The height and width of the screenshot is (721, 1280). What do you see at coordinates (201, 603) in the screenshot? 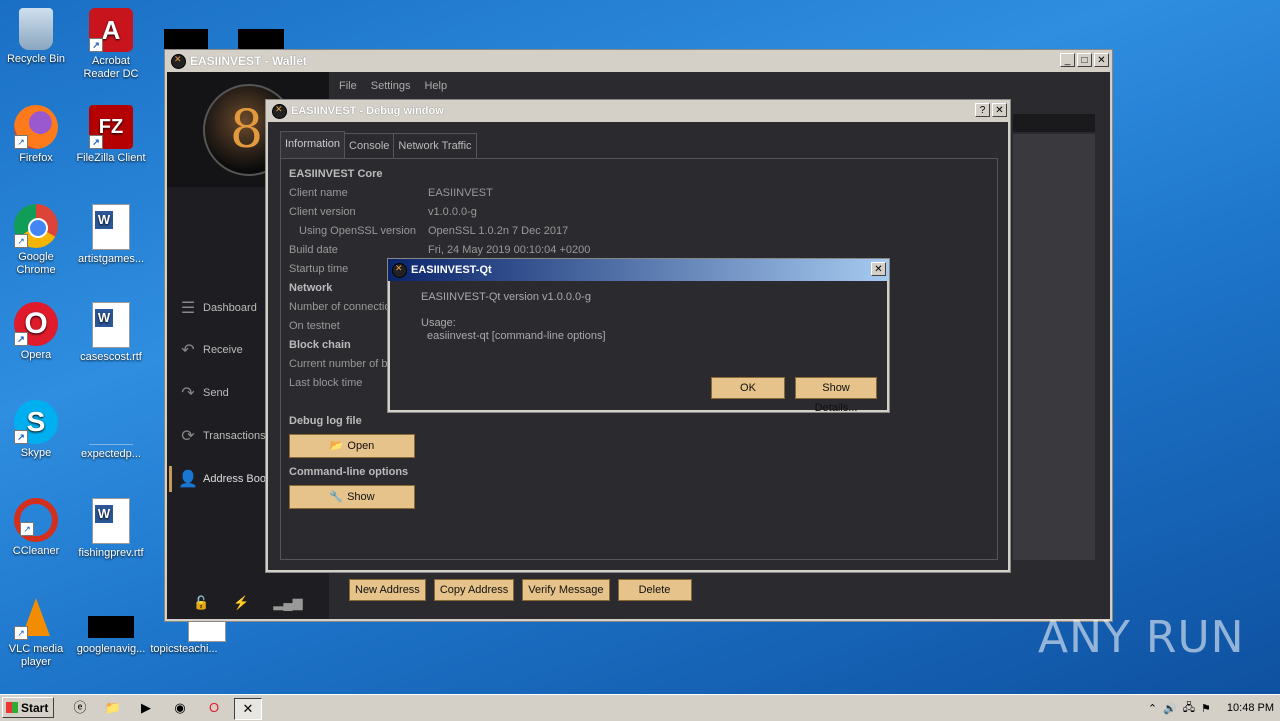
I see `lock-icon: 🔓` at bounding box center [201, 603].